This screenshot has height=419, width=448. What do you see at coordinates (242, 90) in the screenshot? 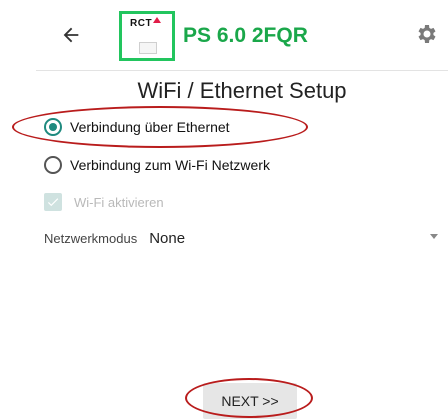
I see `page-title: WiFi / Ethernet Setup` at bounding box center [242, 90].